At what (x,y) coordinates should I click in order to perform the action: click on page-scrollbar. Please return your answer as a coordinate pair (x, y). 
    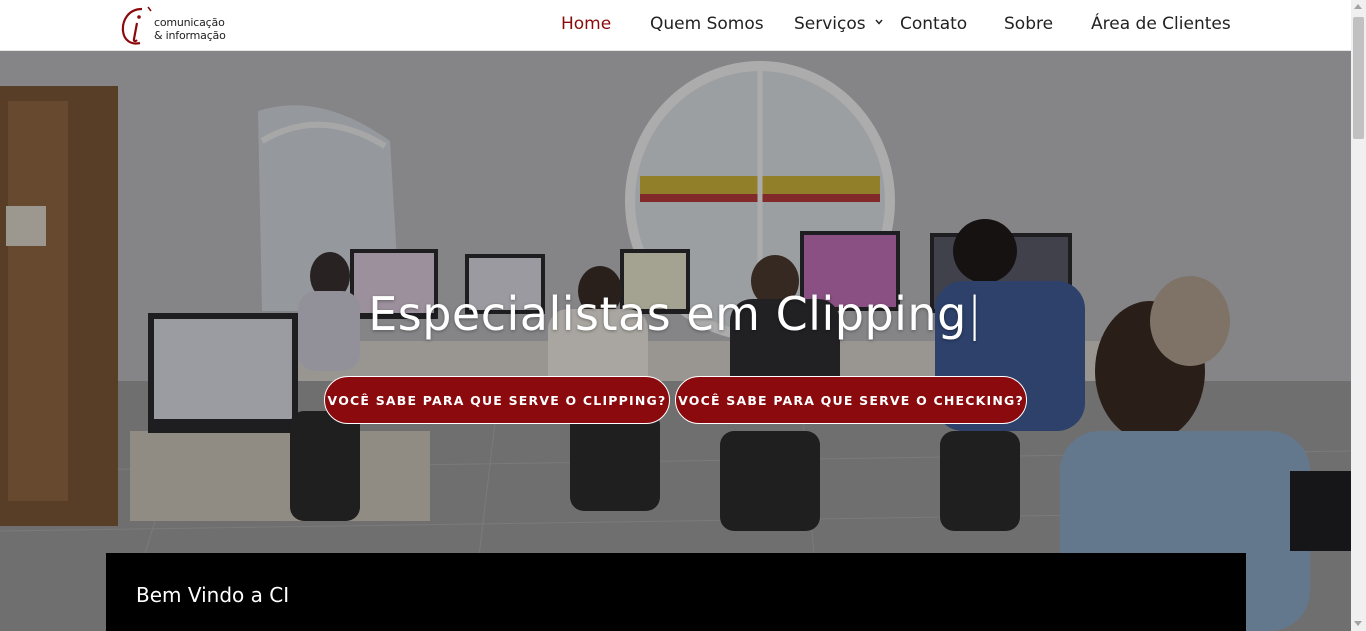
    Looking at the image, I should click on (1358, 315).